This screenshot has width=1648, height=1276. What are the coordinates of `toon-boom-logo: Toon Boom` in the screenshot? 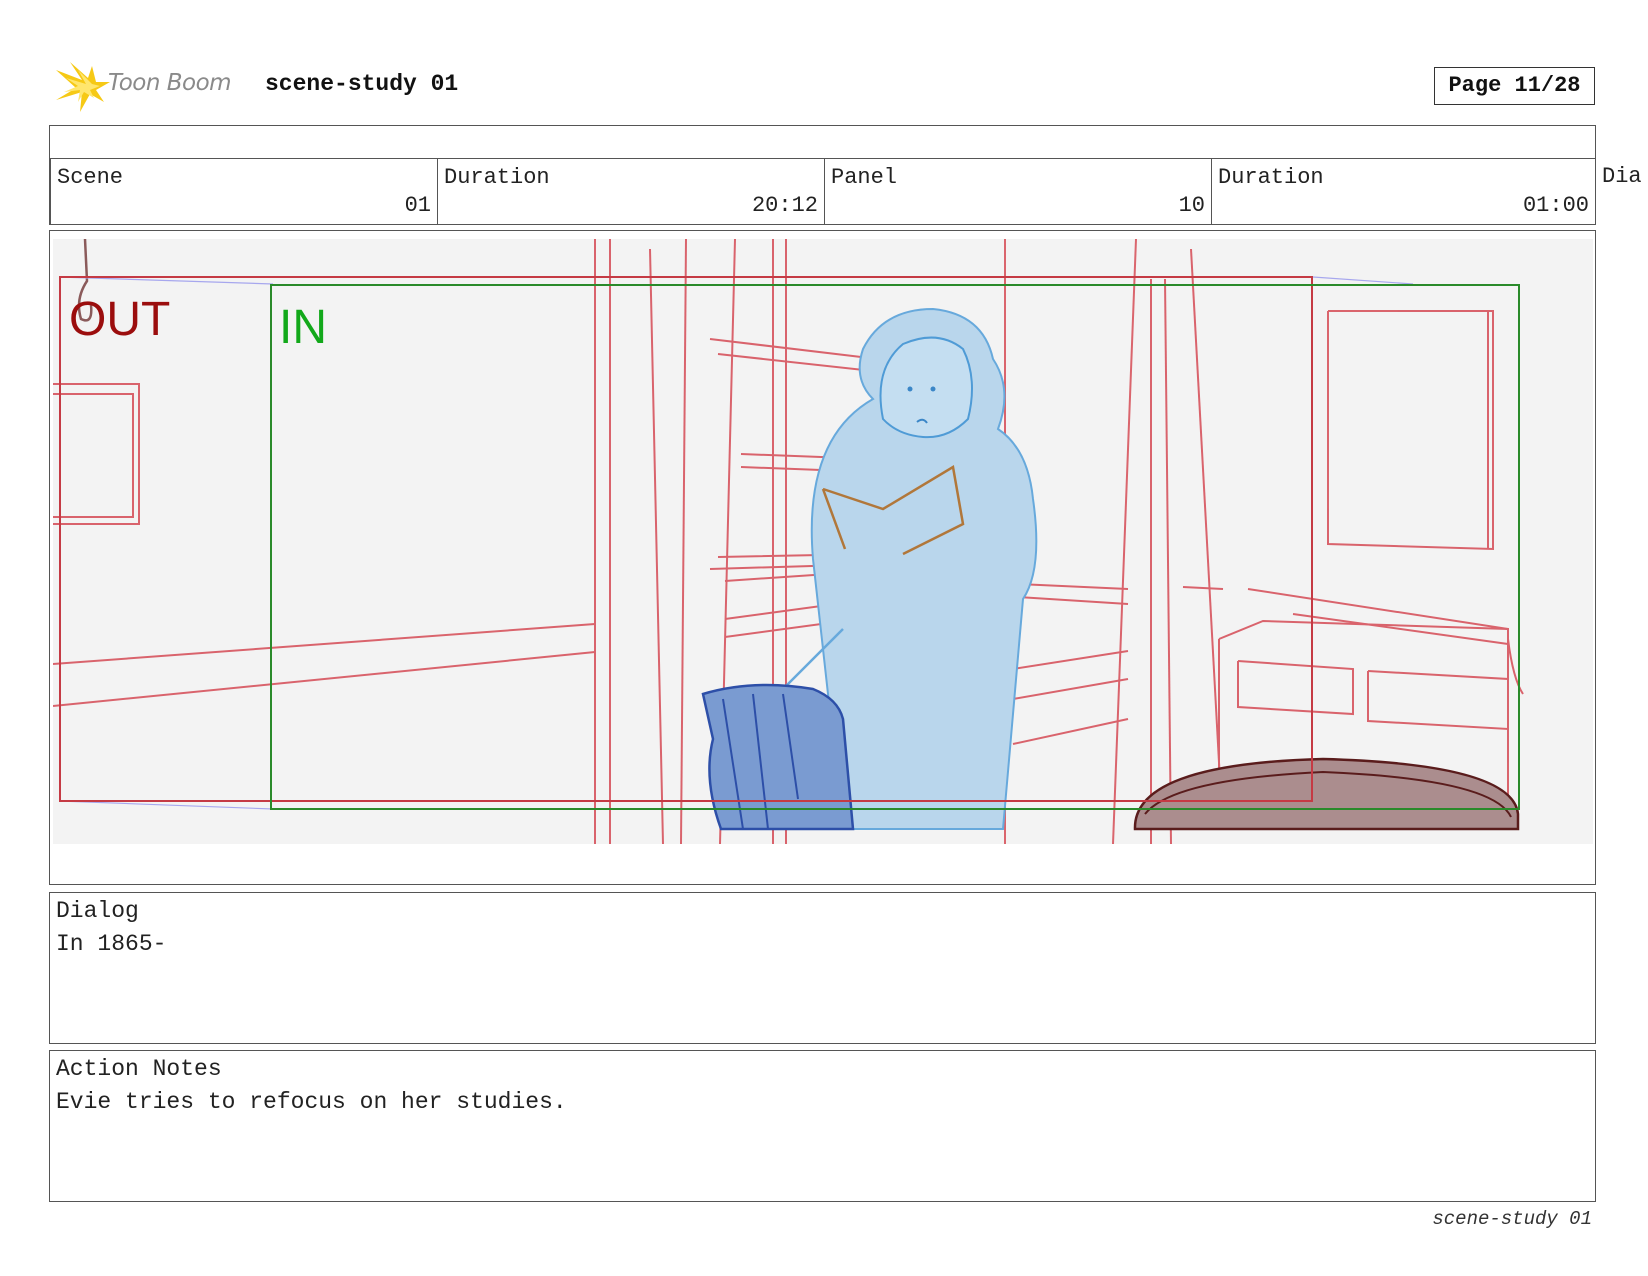 It's located at (152, 86).